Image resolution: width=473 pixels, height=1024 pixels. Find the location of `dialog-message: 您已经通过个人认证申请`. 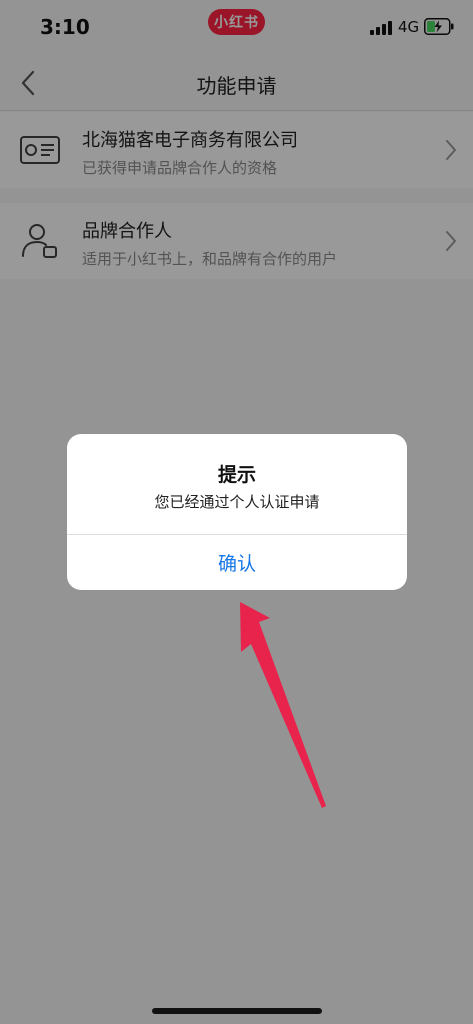

dialog-message: 您已经通过个人认证申请 is located at coordinates (237, 502).